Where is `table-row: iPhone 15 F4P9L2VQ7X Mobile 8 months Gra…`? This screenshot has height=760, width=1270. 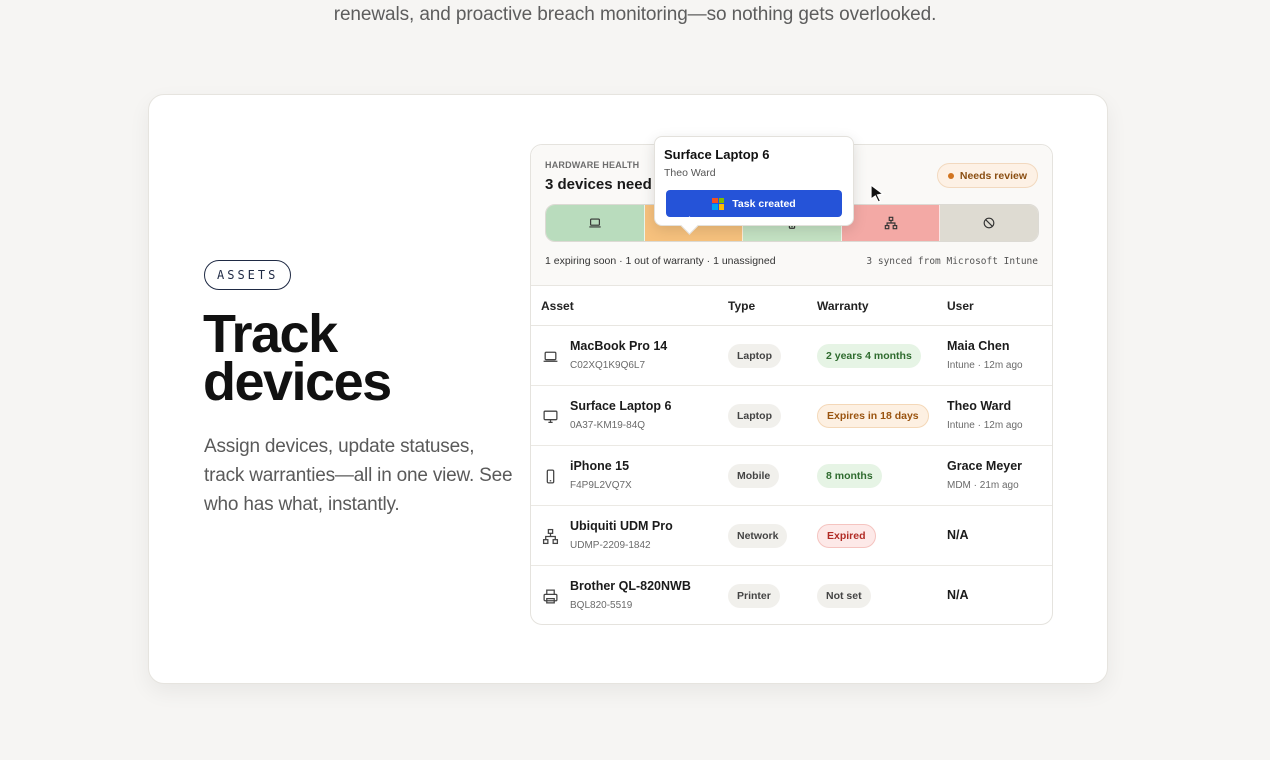
table-row: iPhone 15 F4P9L2VQ7X Mobile 8 months Gra… is located at coordinates (791, 476).